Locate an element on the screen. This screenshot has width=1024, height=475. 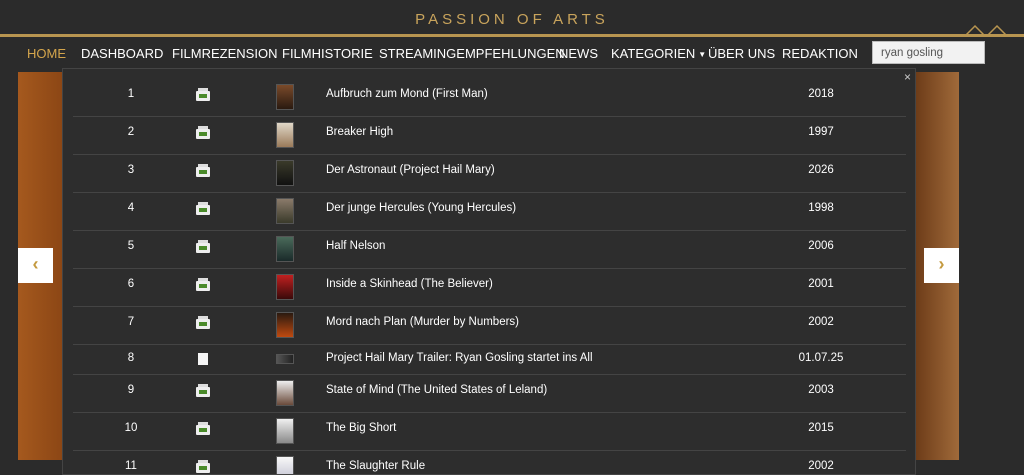
result-title: Aufbruch zum Mond (First Man) is located at coordinates (407, 94).